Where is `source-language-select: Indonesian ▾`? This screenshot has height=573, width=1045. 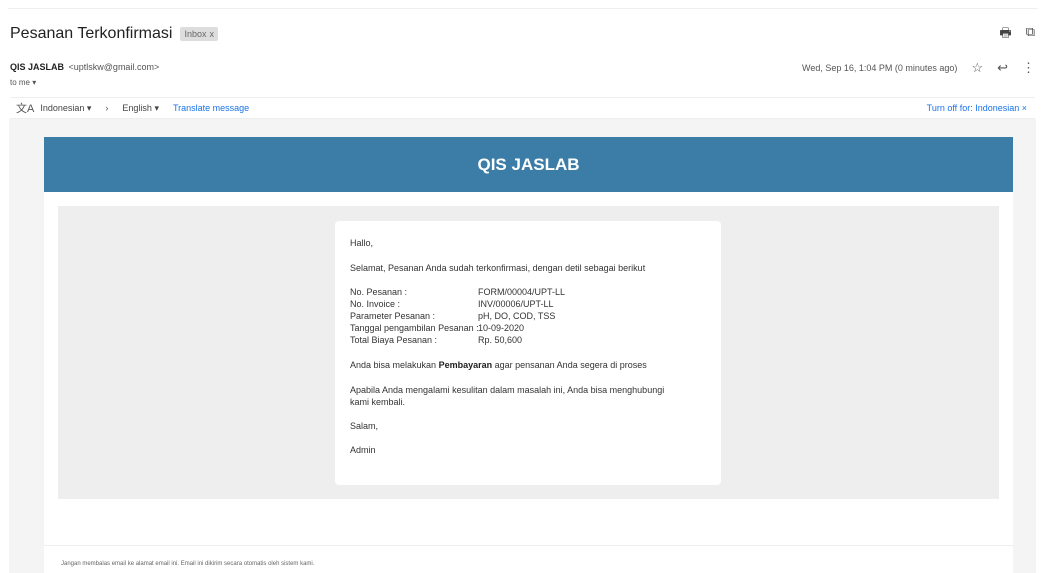
source-language-select: Indonesian ▾ is located at coordinates (65, 108).